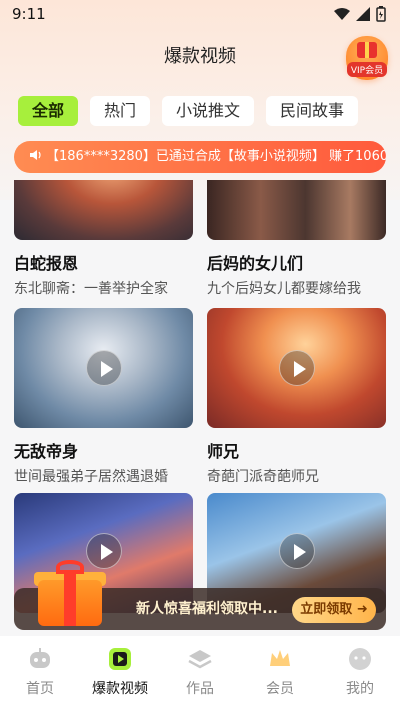 This screenshot has height=711, width=400. I want to click on battery-icon, so click(381, 14).